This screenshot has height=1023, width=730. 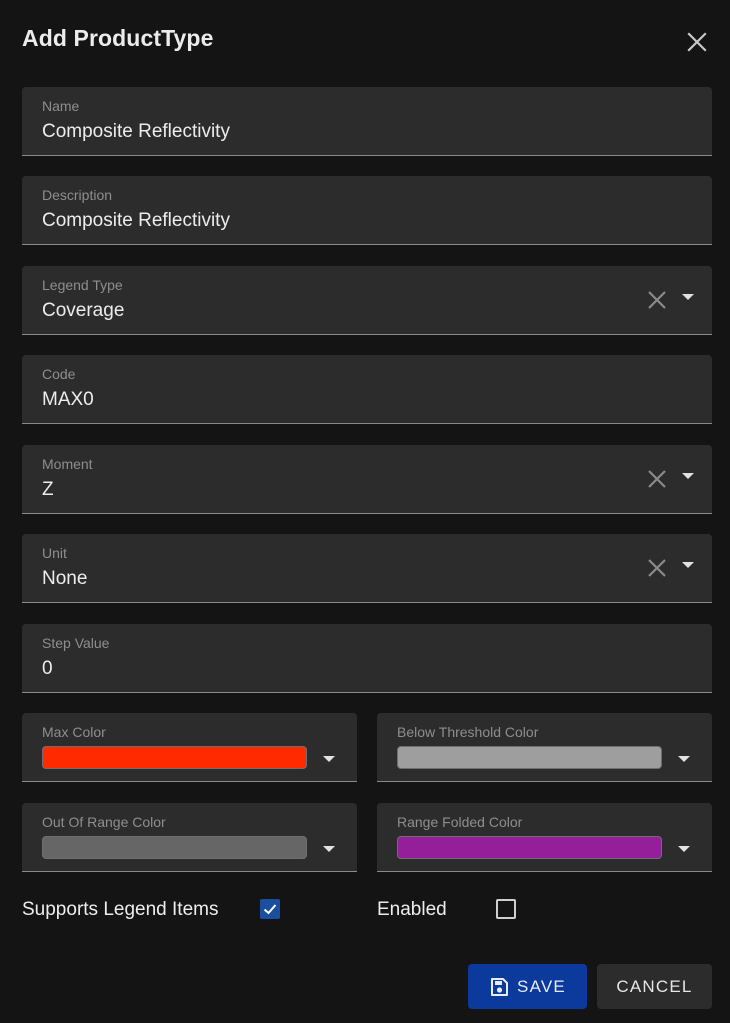 I want to click on max-color-label: Max Color, so click(x=74, y=732).